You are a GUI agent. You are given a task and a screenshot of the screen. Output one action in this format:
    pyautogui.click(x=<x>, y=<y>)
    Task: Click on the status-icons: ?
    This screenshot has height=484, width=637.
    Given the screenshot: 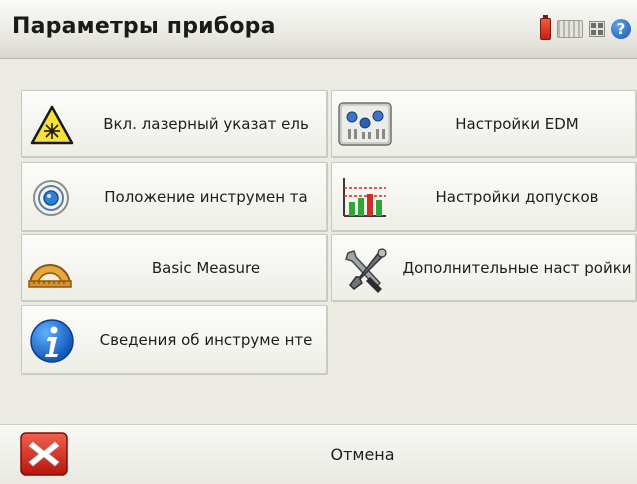 What is the action you would take?
    pyautogui.click(x=585, y=28)
    